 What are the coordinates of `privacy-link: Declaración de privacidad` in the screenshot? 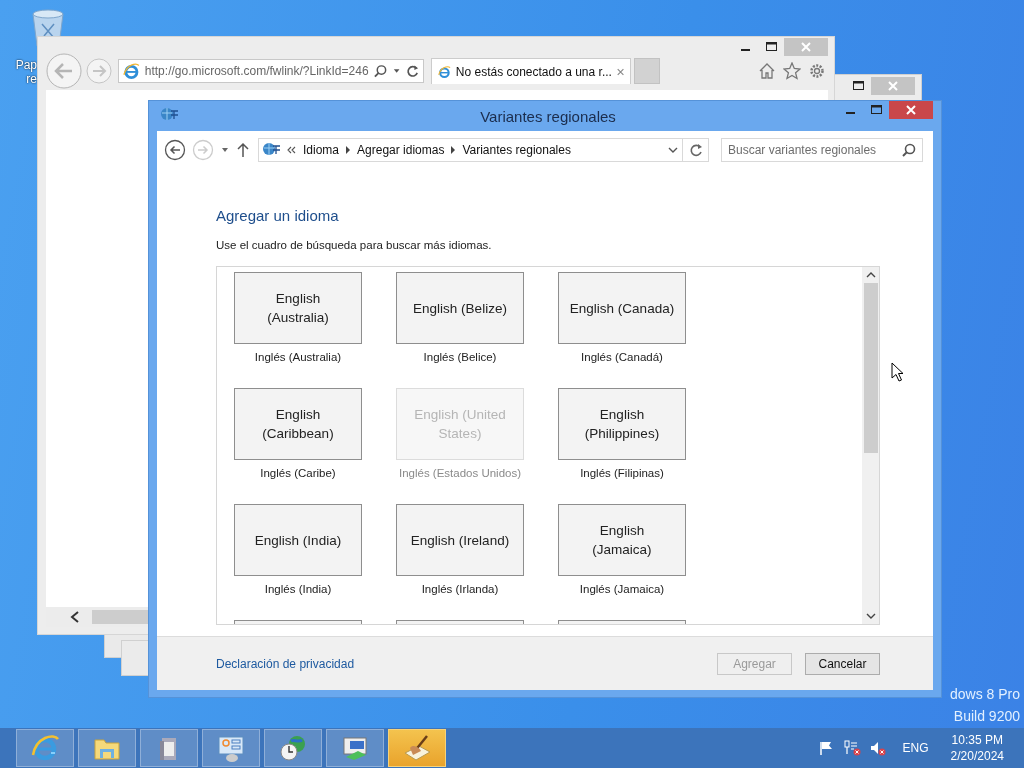 It's located at (285, 663).